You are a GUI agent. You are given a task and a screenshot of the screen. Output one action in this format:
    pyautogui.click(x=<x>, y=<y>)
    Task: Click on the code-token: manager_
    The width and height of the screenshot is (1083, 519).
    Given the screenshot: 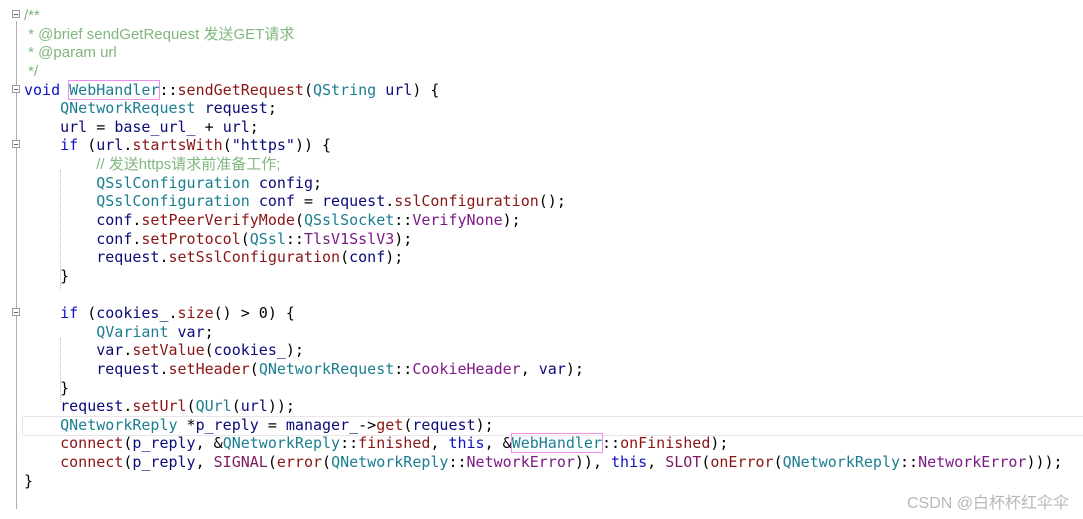 What is the action you would take?
    pyautogui.click(x=322, y=424)
    